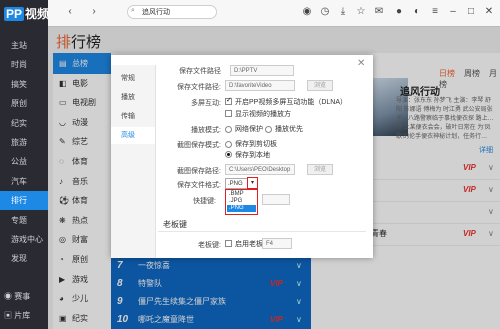 This screenshot has width=500, height=329. What do you see at coordinates (268, 129) in the screenshot?
I see `play-mode-play-radio` at bounding box center [268, 129].